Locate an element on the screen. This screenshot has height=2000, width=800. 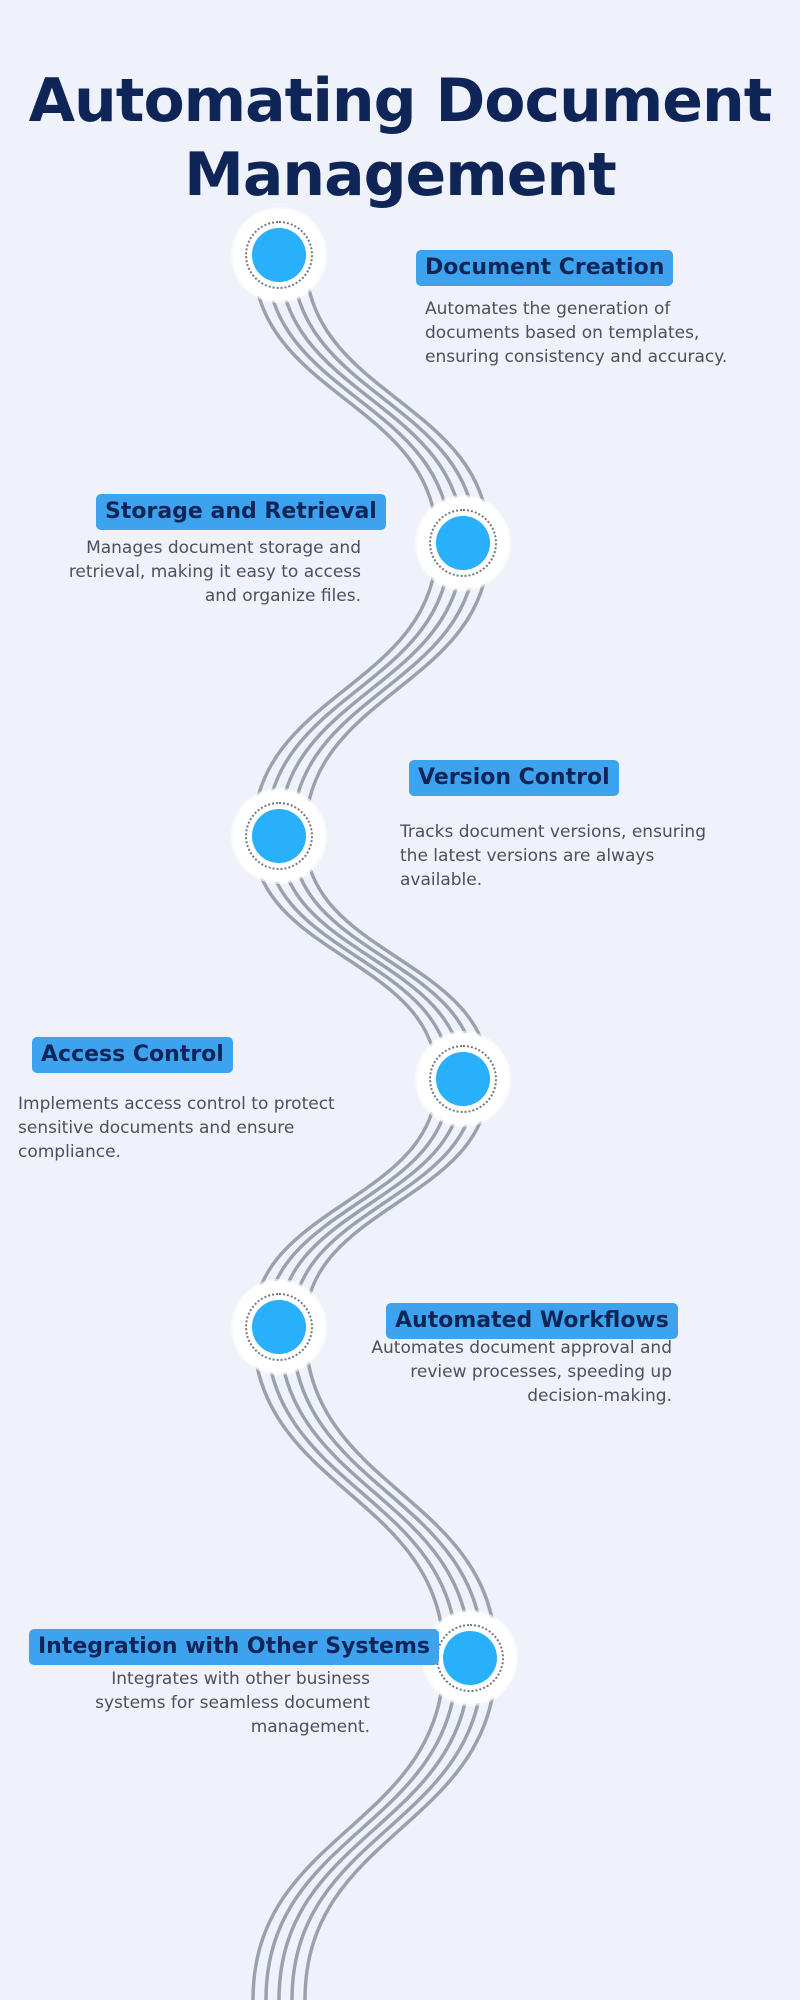
step-label-6: Integration with Other Systems is located at coordinates (234, 1647).